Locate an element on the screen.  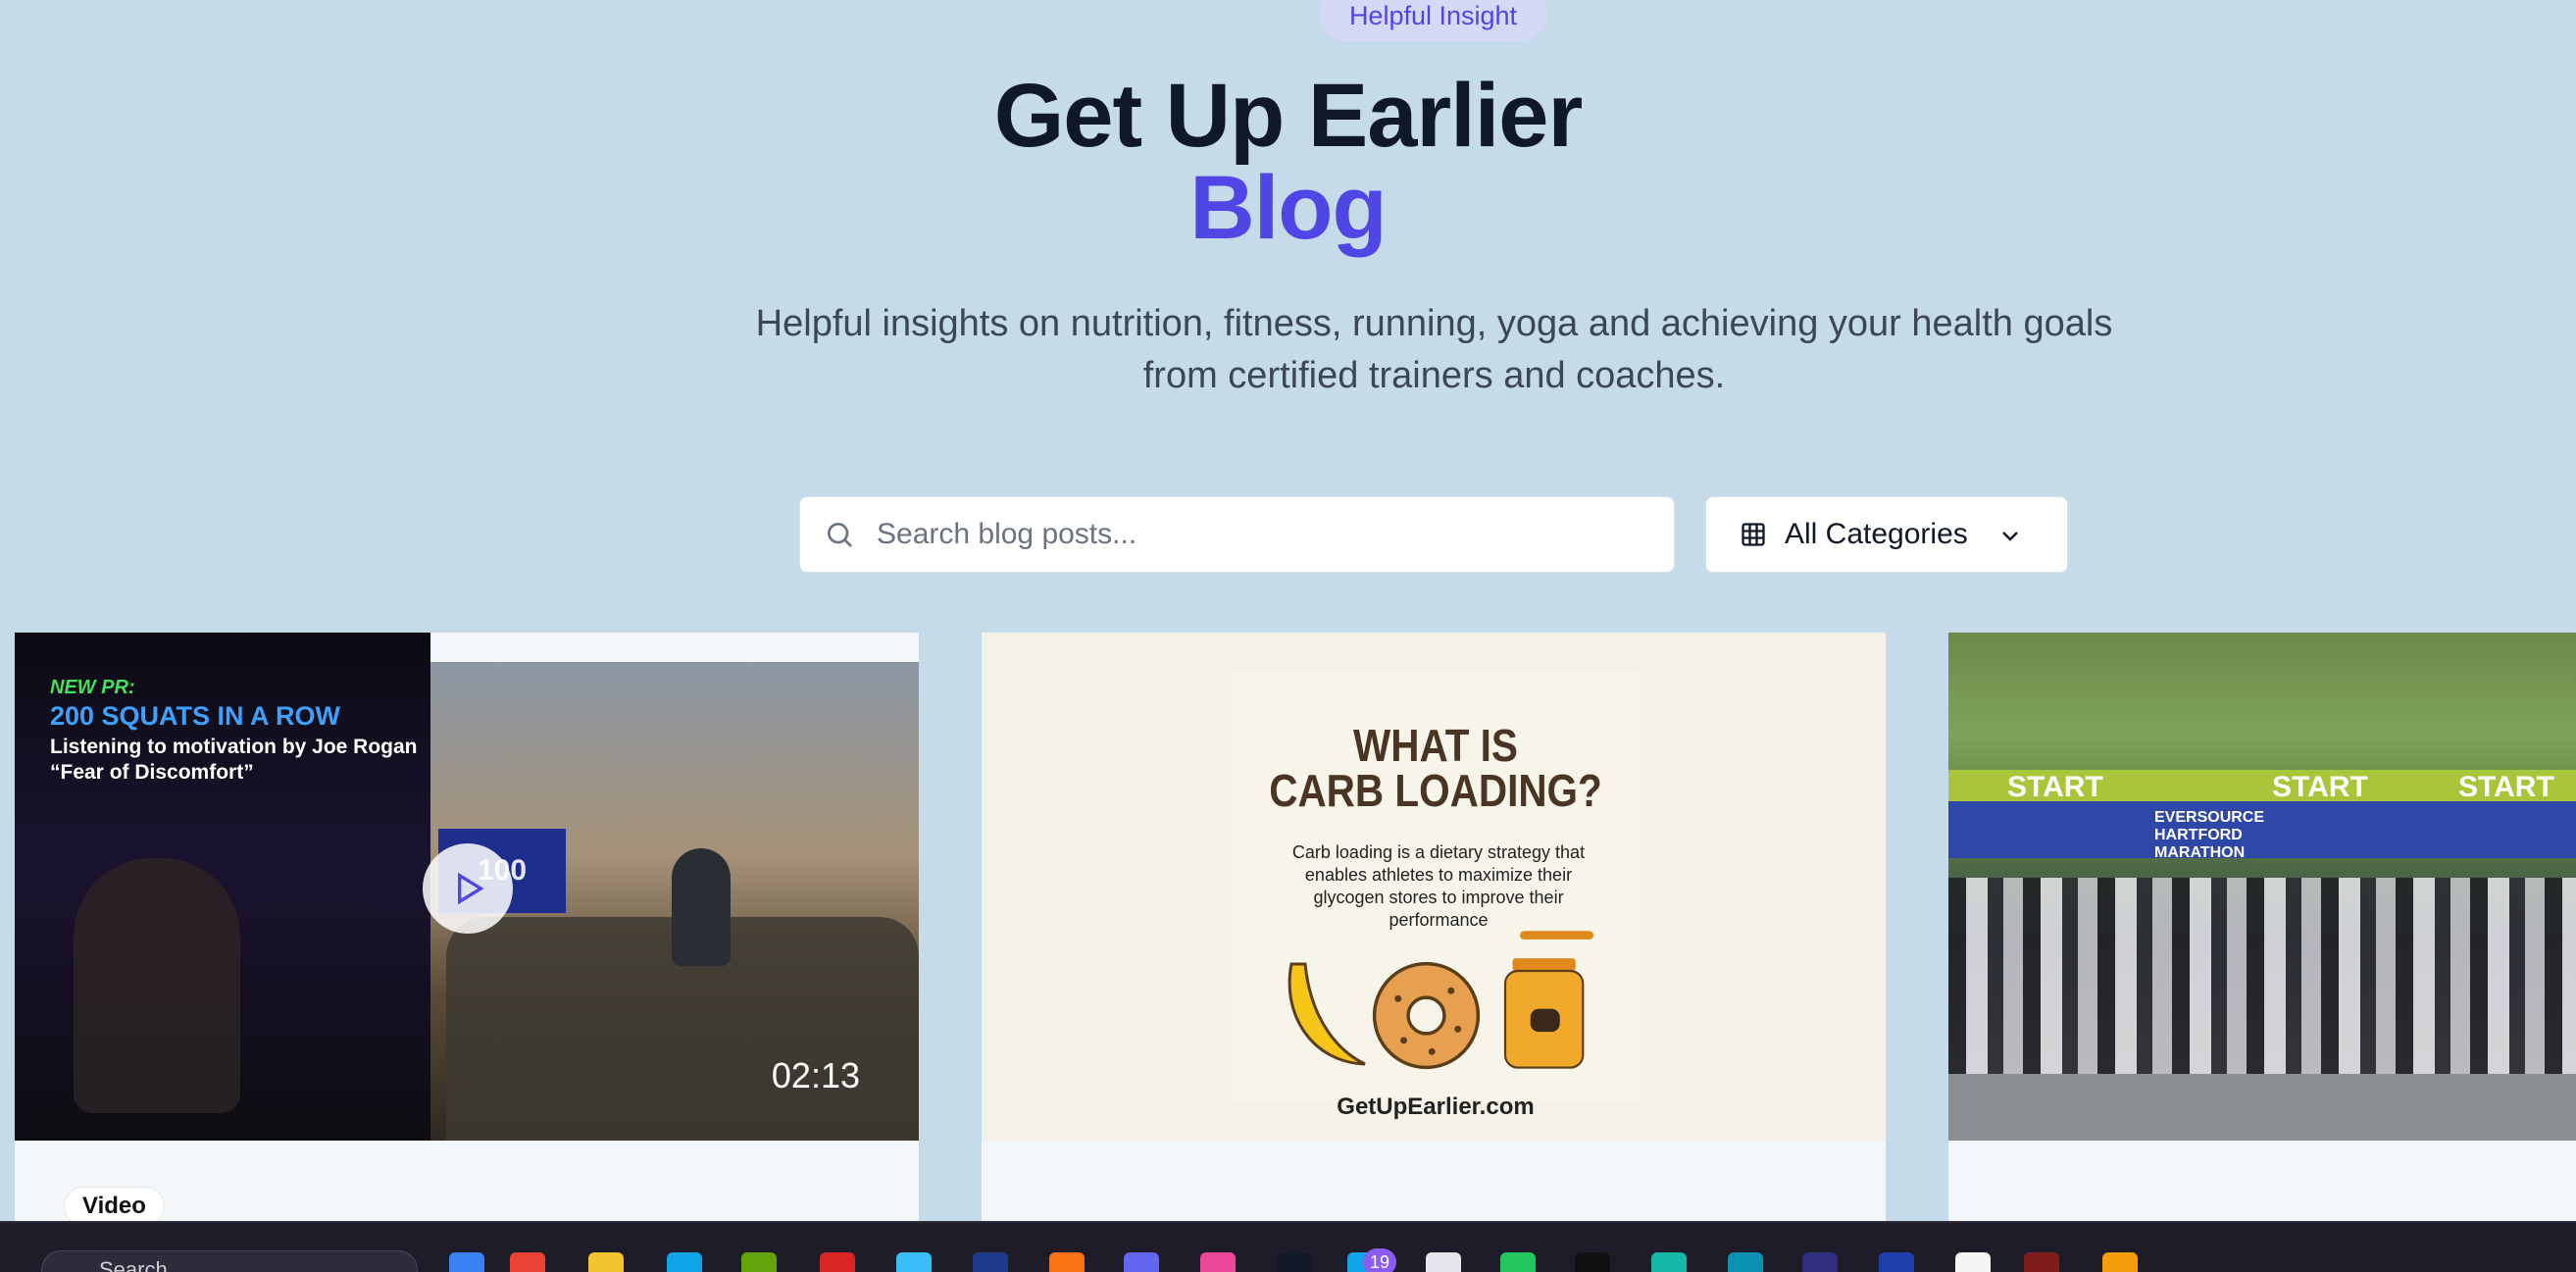
page-title: Get Up Earlier is located at coordinates (1288, 116).